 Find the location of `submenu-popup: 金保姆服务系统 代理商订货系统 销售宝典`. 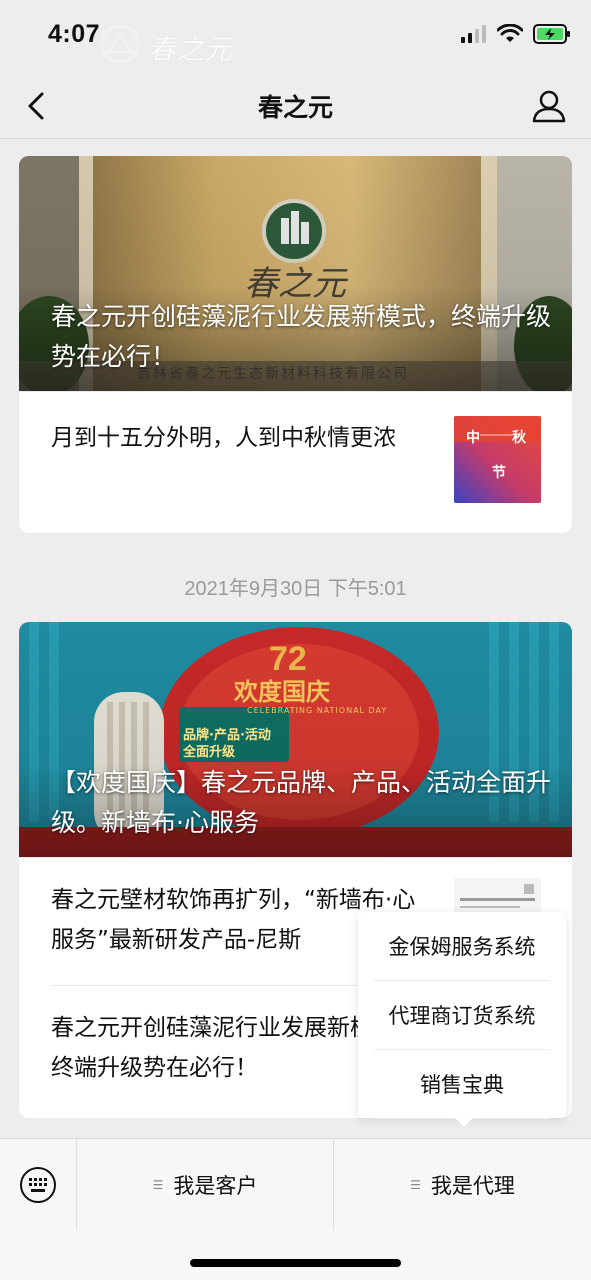

submenu-popup: 金保姆服务系统 代理商订货系统 销售宝典 is located at coordinates (462, 1019).